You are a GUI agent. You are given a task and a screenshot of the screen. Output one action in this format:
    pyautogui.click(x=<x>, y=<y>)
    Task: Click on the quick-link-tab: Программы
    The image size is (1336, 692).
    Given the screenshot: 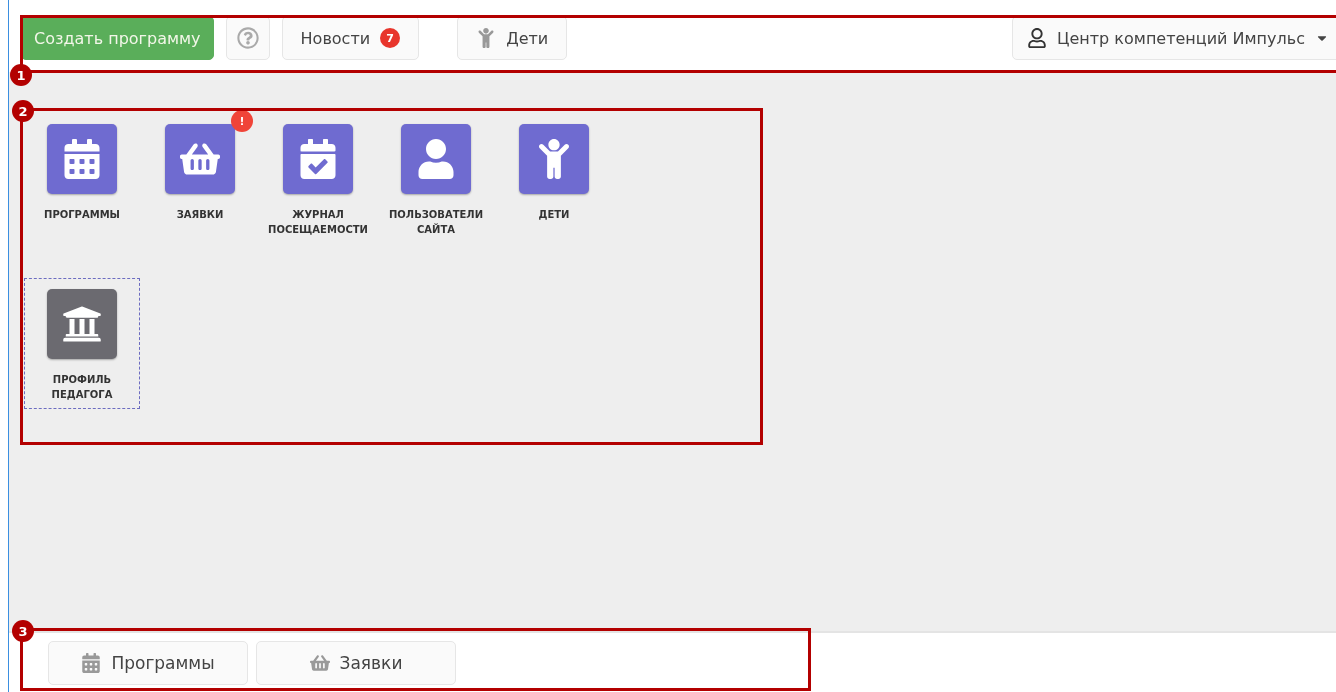 What is the action you would take?
    pyautogui.click(x=148, y=662)
    